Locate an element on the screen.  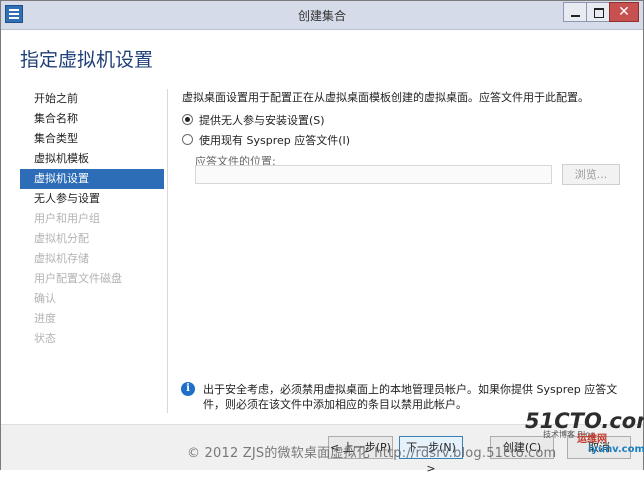
sysprep-radio-label: 使用现有 Sysprep 应答文件(I) is located at coordinates (274, 140).